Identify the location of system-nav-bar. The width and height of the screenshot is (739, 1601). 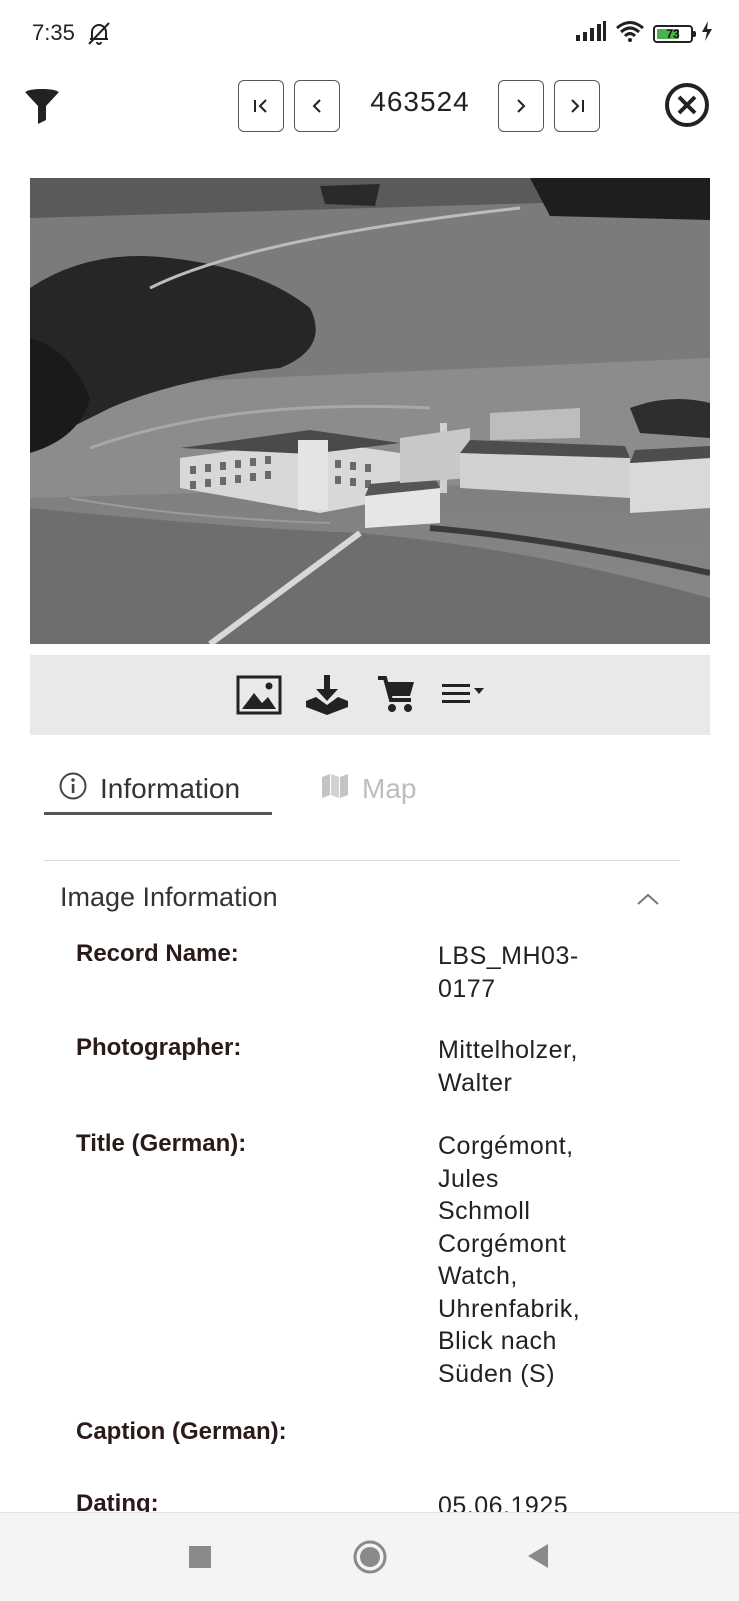
(369, 1556).